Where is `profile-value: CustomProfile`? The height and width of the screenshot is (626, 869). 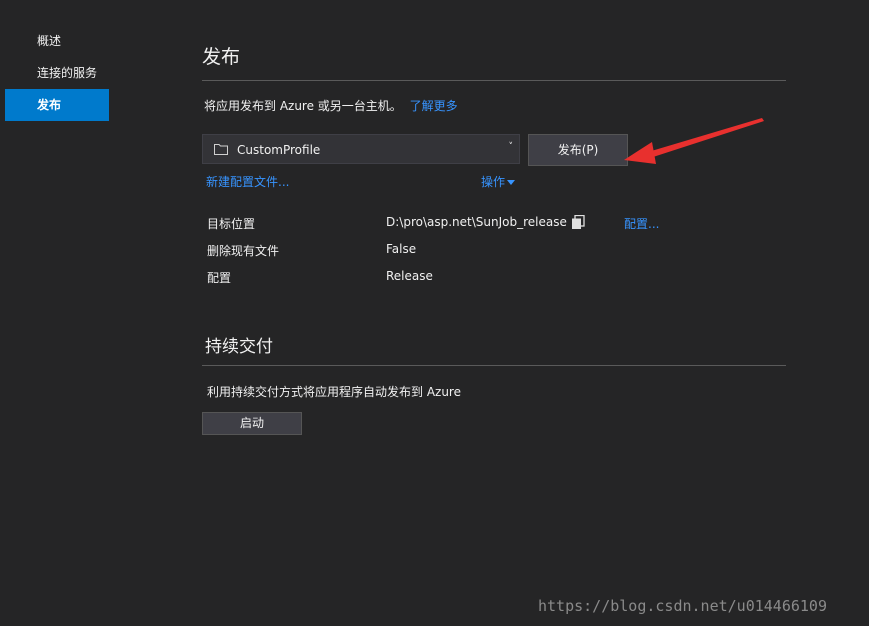 profile-value: CustomProfile is located at coordinates (279, 150).